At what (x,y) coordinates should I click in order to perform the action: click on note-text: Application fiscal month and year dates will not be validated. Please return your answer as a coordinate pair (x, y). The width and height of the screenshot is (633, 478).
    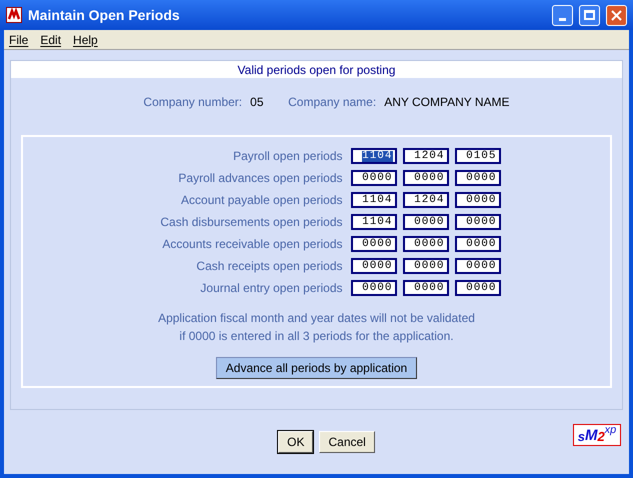
    Looking at the image, I should click on (316, 318).